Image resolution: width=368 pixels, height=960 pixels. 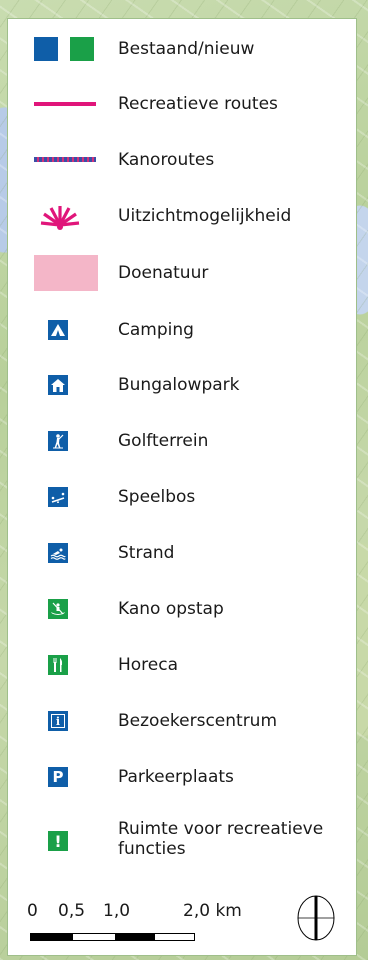 What do you see at coordinates (65, 104) in the screenshot?
I see `route-line-swatch` at bounding box center [65, 104].